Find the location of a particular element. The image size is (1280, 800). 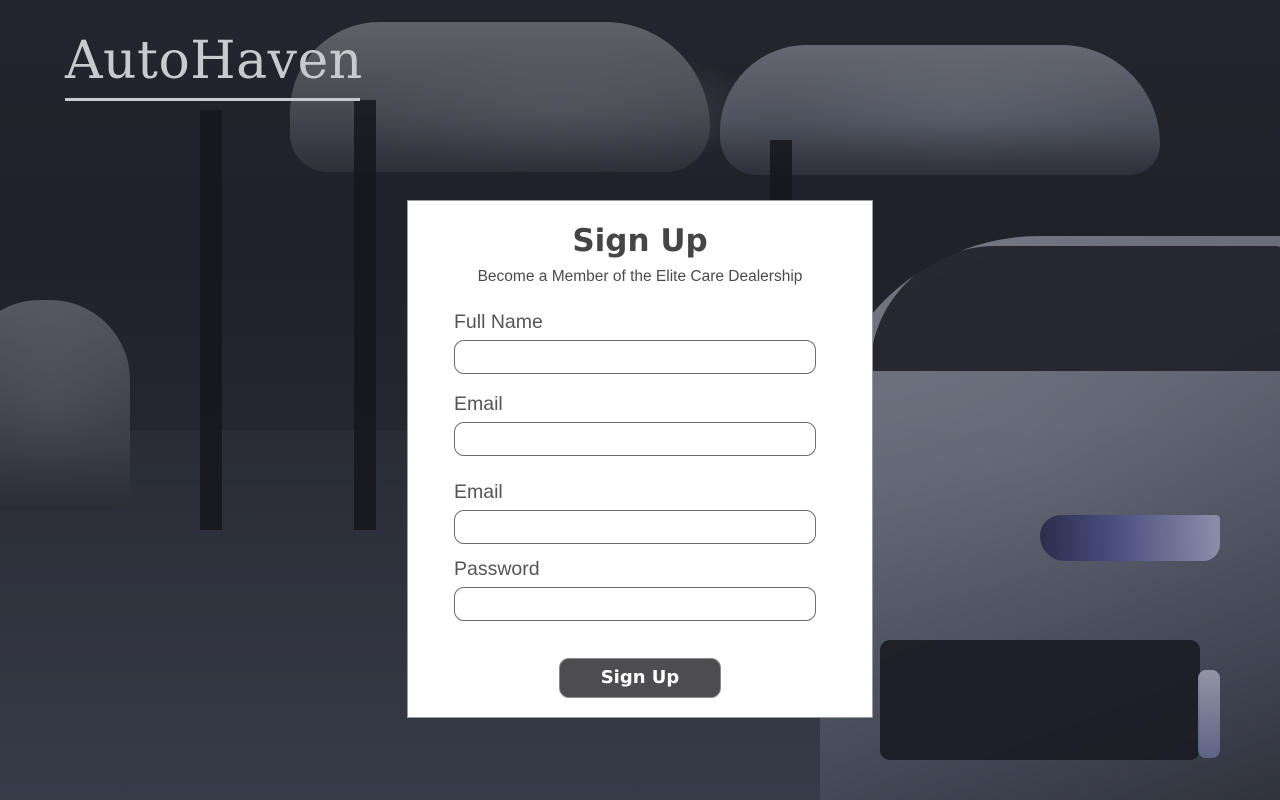

sign-up-button: Sign Up is located at coordinates (640, 678).